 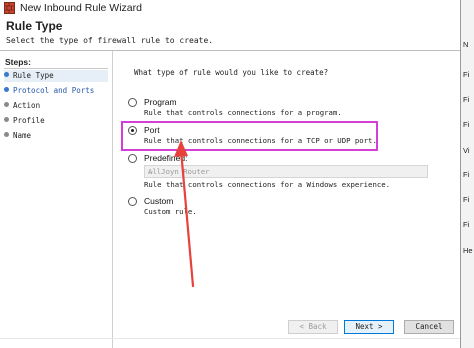 I want to click on step-name: Name, so click(x=56, y=136).